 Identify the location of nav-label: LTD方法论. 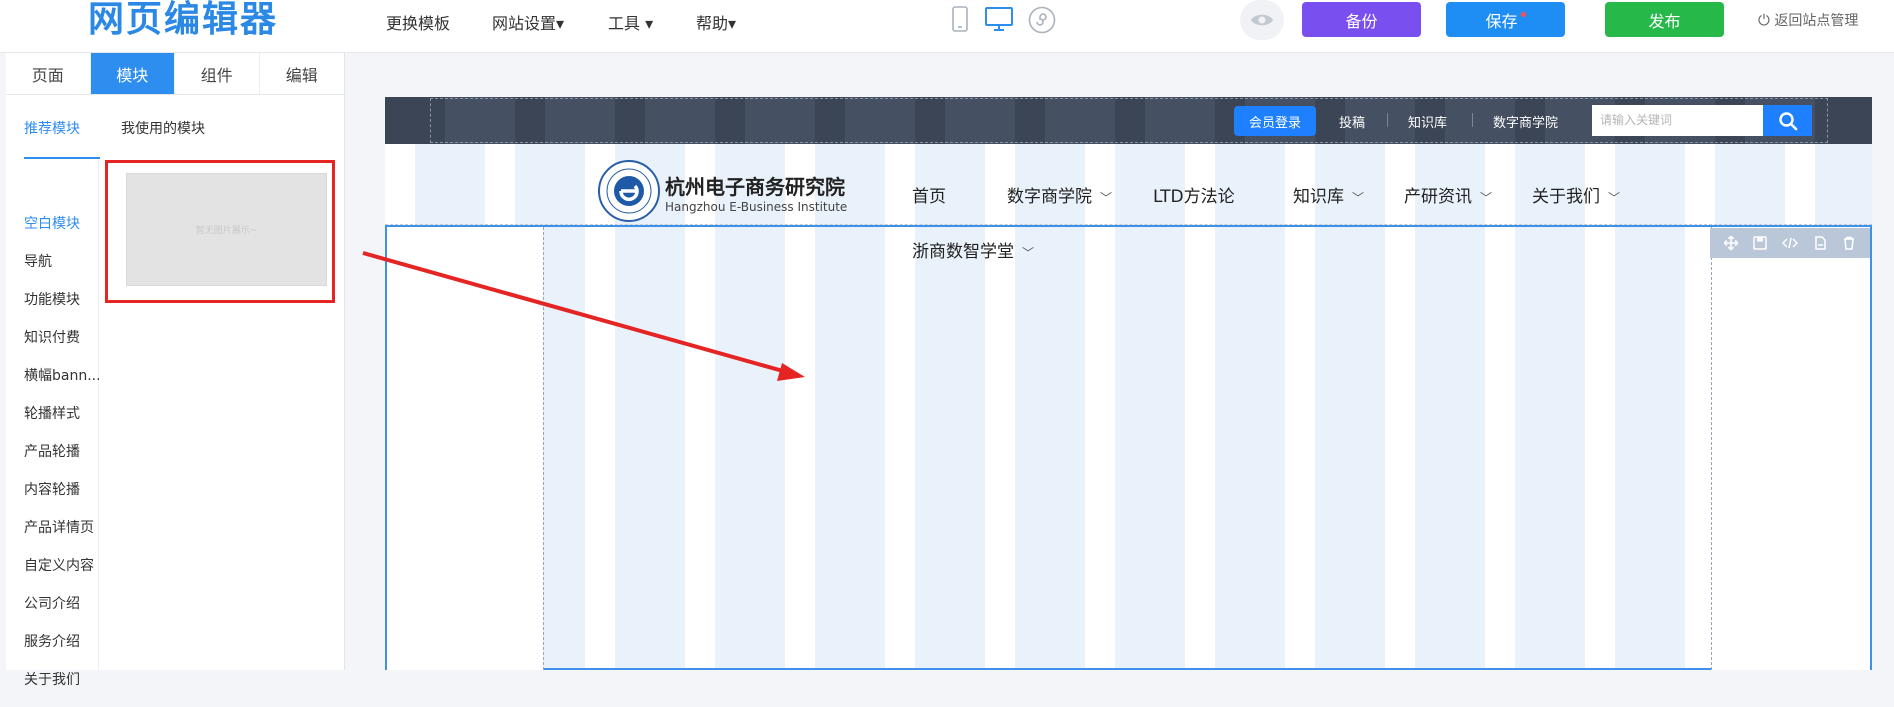
(1194, 197).